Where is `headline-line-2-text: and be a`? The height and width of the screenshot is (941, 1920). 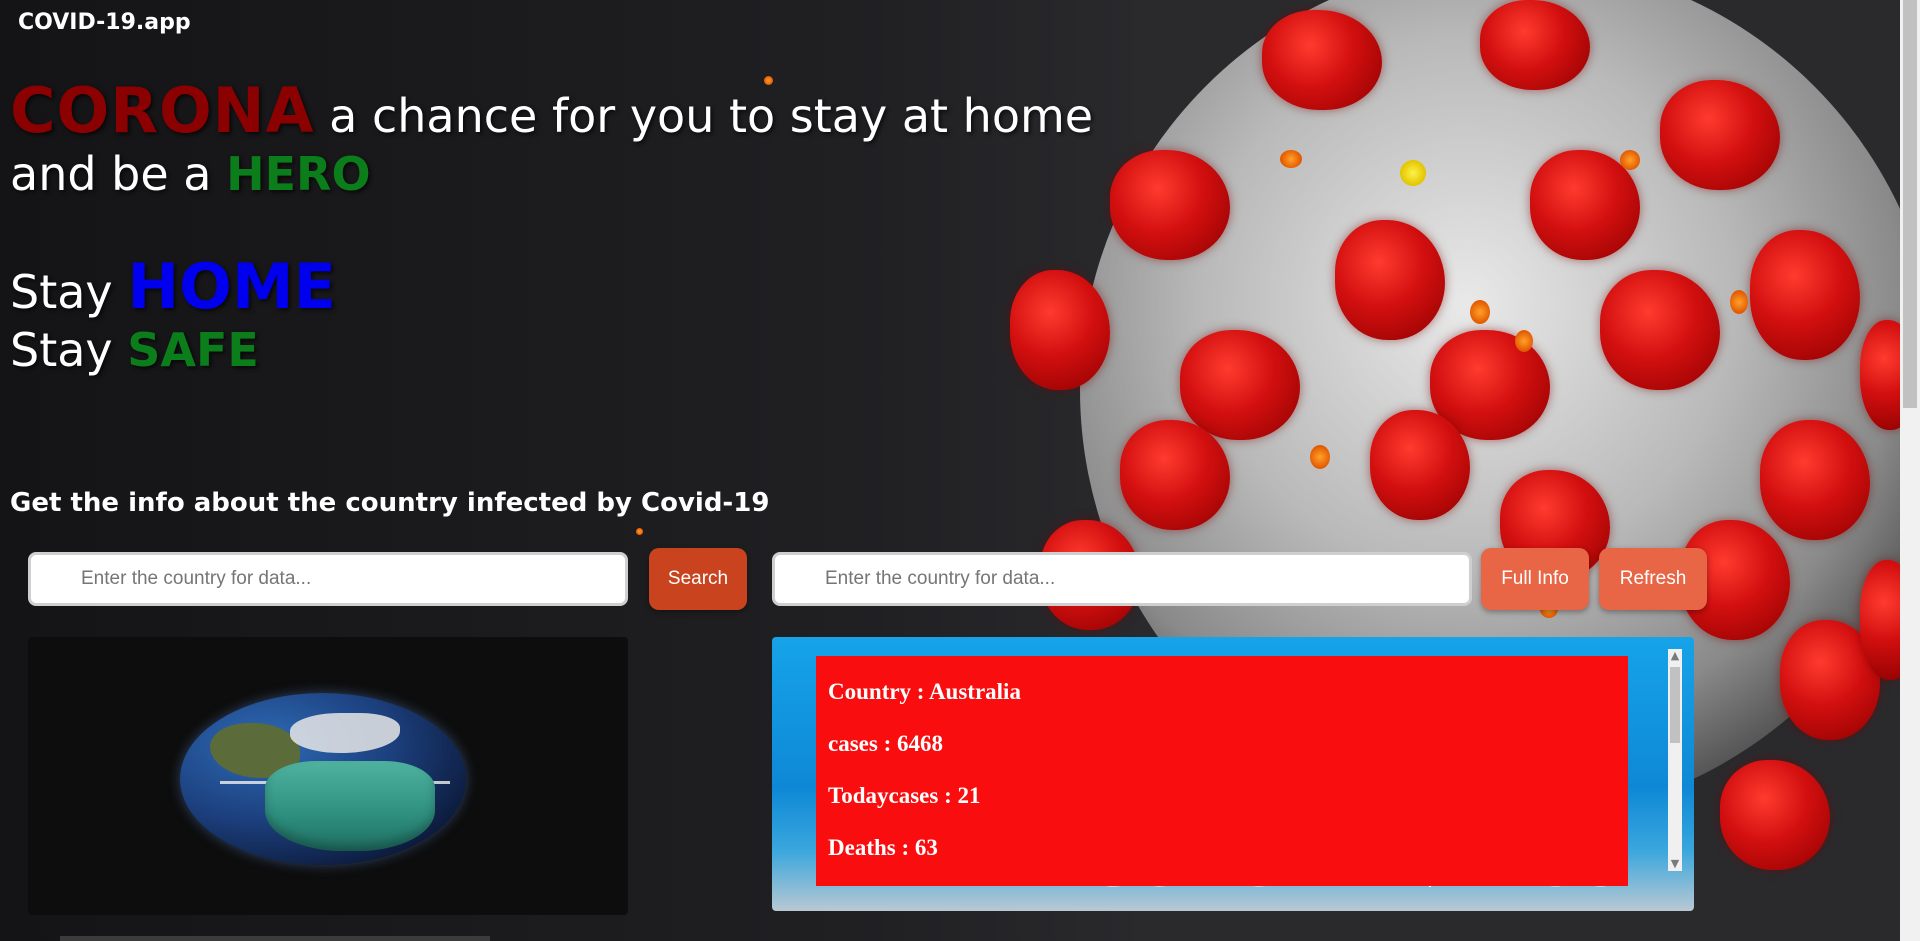
headline-line-2-text: and be a is located at coordinates (118, 174).